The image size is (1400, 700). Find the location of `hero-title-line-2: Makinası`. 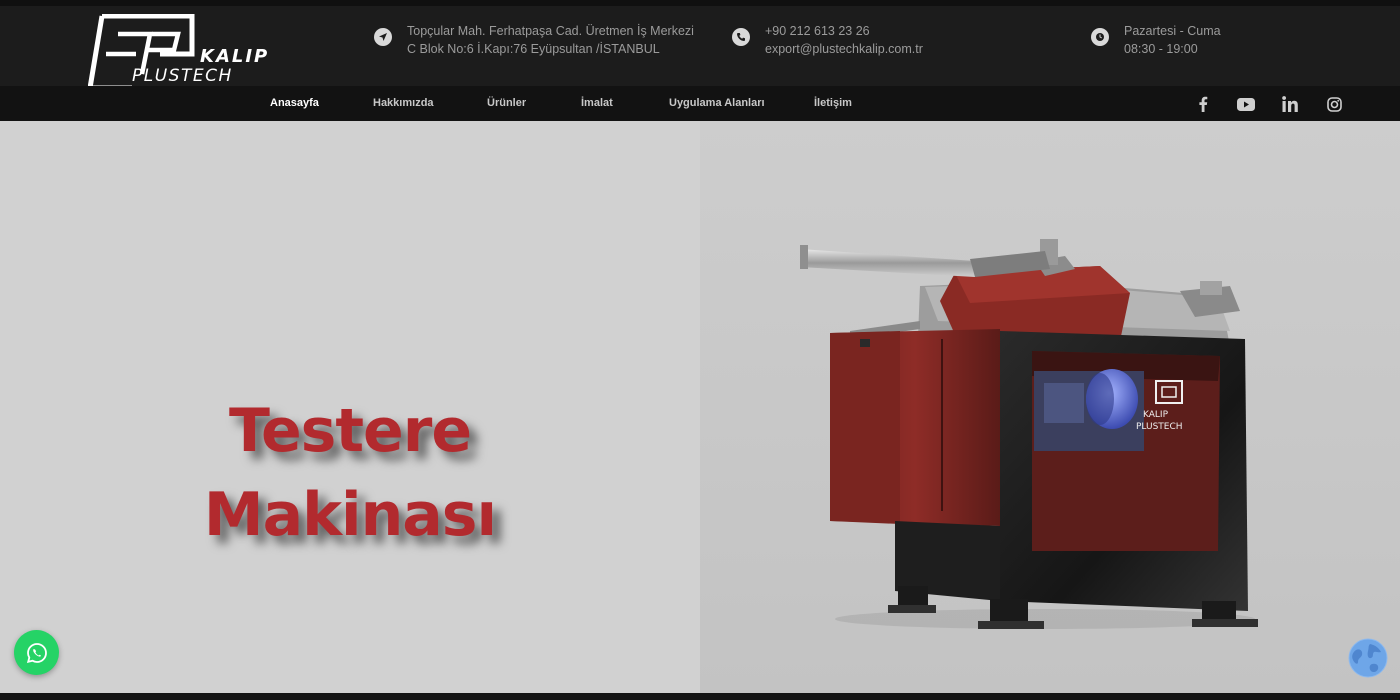

hero-title-line-2: Makinası is located at coordinates (350, 515).